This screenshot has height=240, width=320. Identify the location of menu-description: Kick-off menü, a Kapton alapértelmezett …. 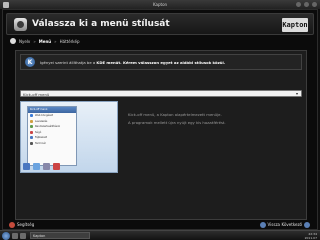
(213, 118).